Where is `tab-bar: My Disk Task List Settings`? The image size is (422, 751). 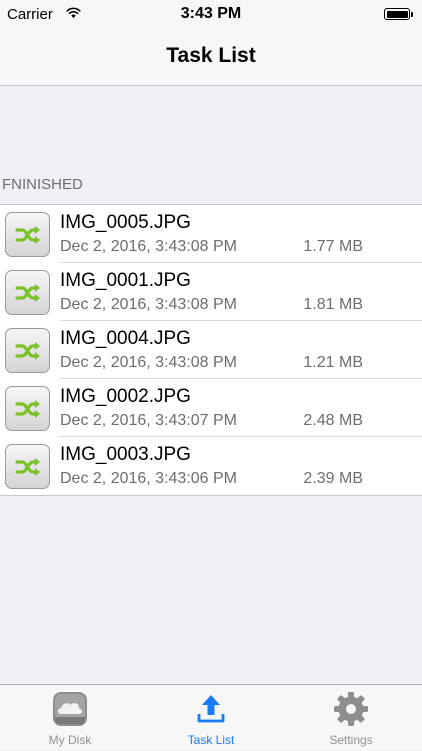 tab-bar: My Disk Task List Settings is located at coordinates (211, 717).